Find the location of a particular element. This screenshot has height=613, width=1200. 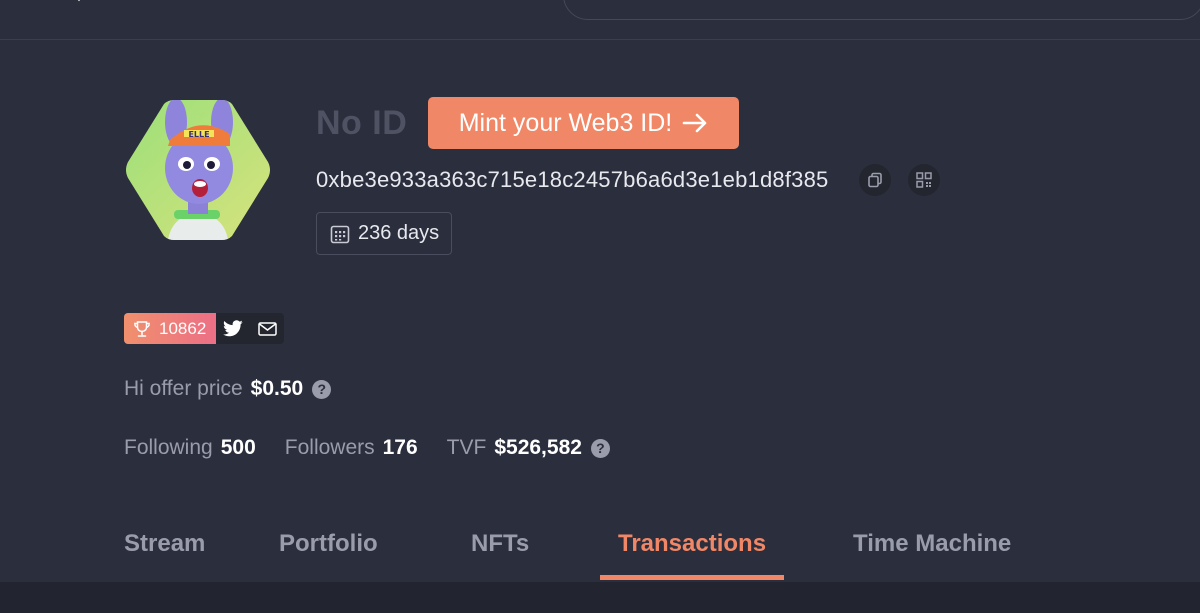

search-input is located at coordinates (881, 10).